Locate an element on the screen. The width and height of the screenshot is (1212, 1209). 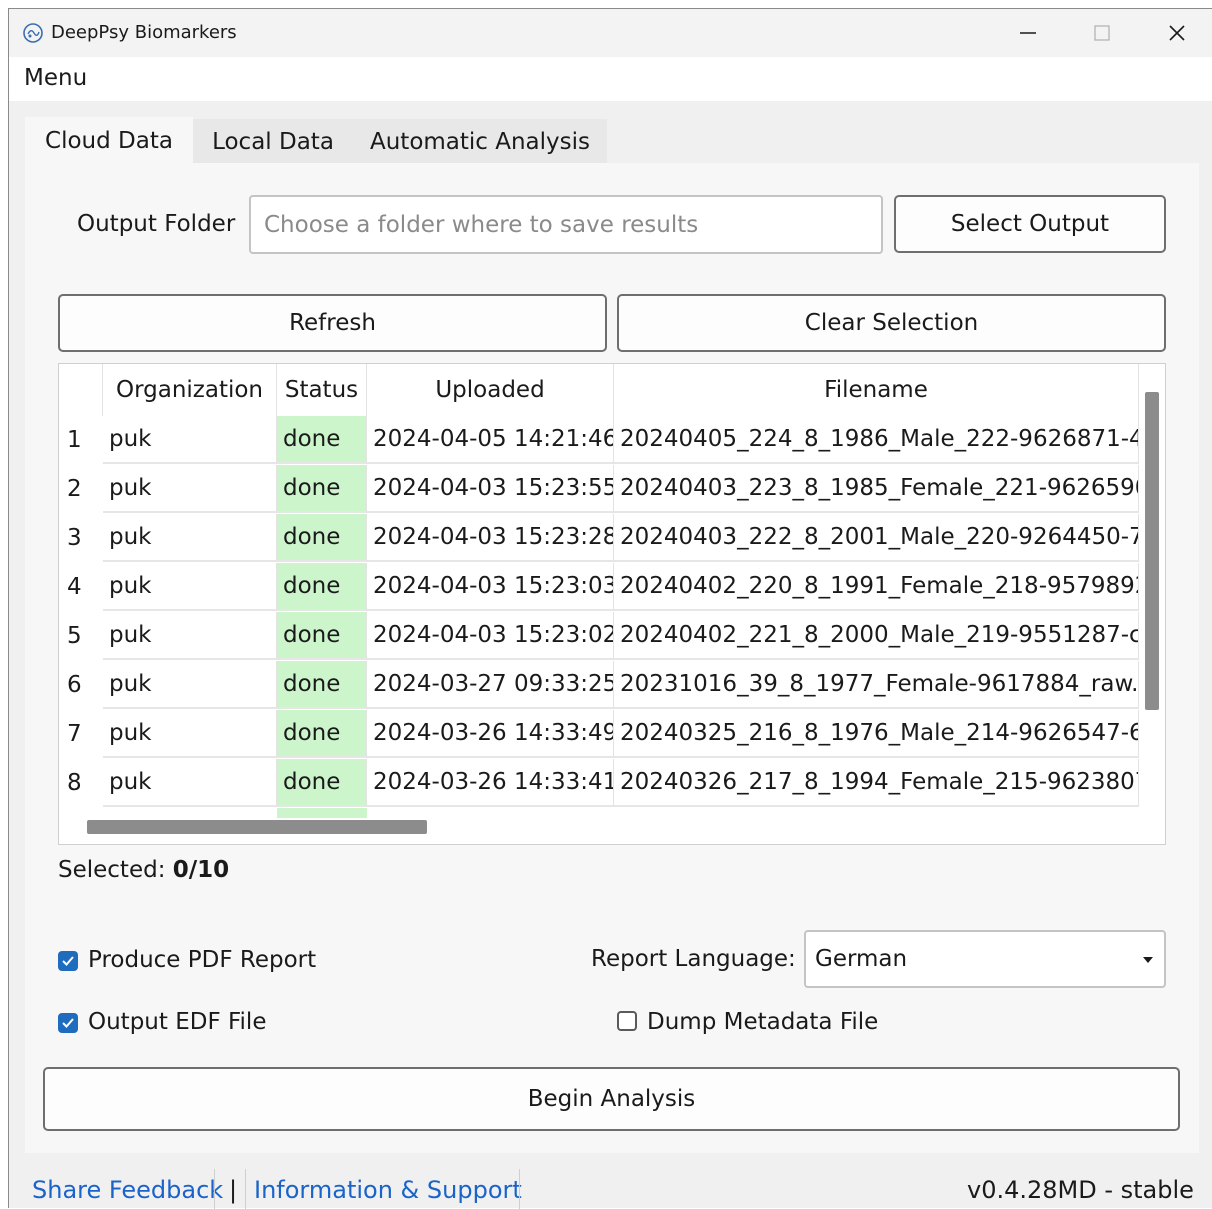
close-icon is located at coordinates (1177, 33).